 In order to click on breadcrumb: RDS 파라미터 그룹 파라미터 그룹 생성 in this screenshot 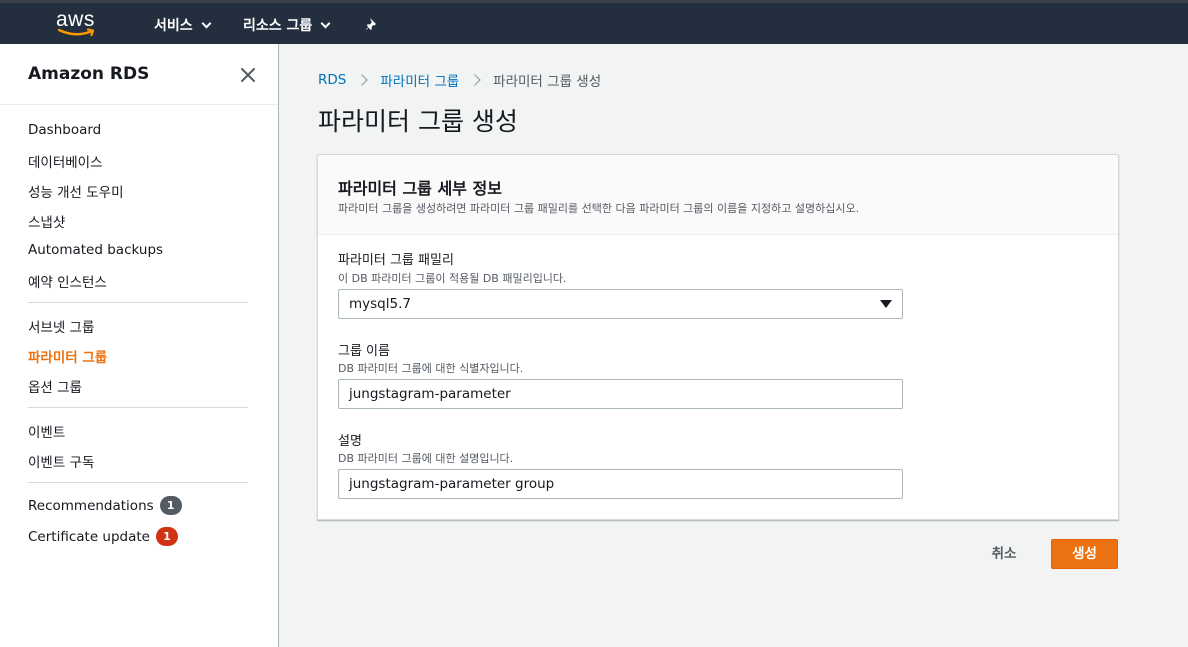, I will do `click(459, 80)`.